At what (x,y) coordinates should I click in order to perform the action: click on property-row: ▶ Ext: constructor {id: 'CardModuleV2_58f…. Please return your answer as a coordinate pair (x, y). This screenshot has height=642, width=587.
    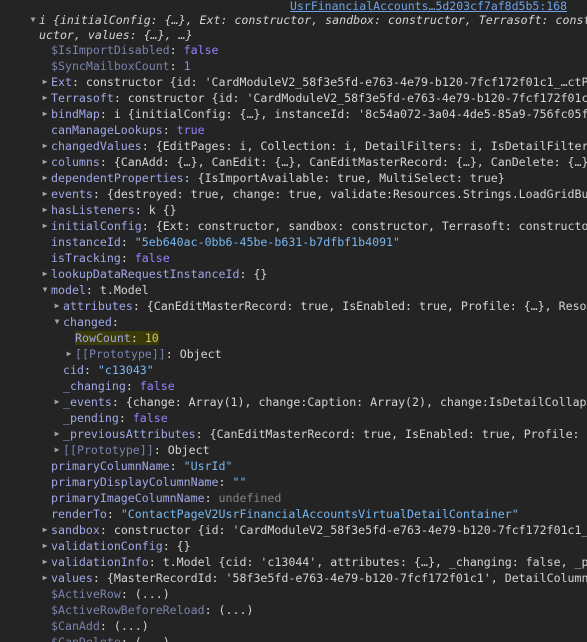
    Looking at the image, I should click on (293, 82).